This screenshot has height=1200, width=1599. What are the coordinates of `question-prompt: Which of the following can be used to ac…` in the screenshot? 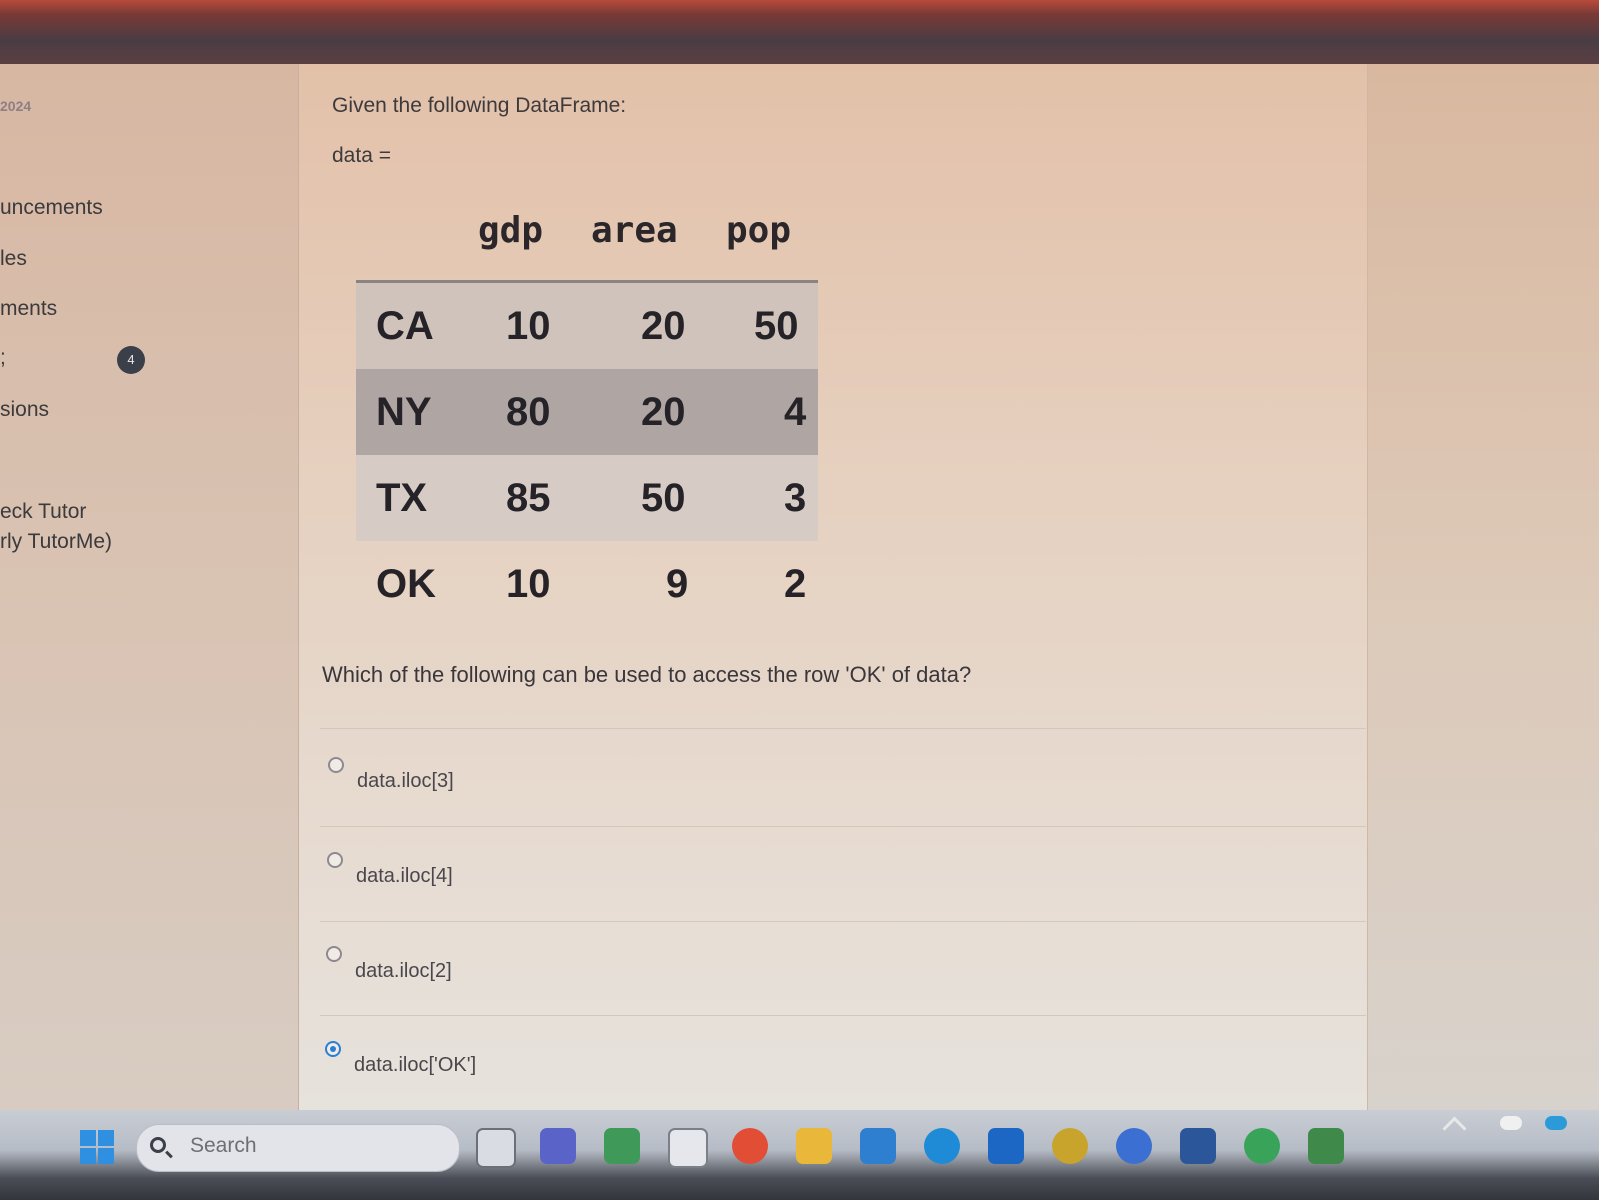 It's located at (647, 674).